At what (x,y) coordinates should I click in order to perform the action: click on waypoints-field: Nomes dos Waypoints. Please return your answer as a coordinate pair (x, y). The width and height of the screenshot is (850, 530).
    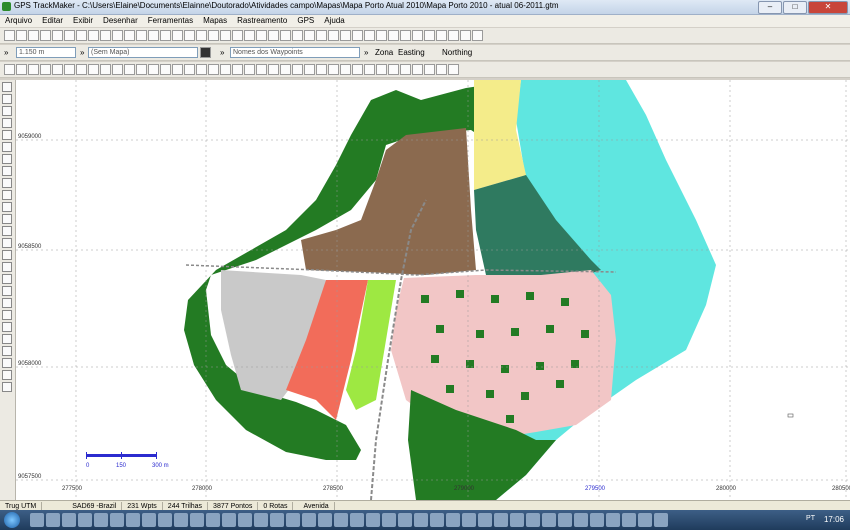
    Looking at the image, I should click on (295, 52).